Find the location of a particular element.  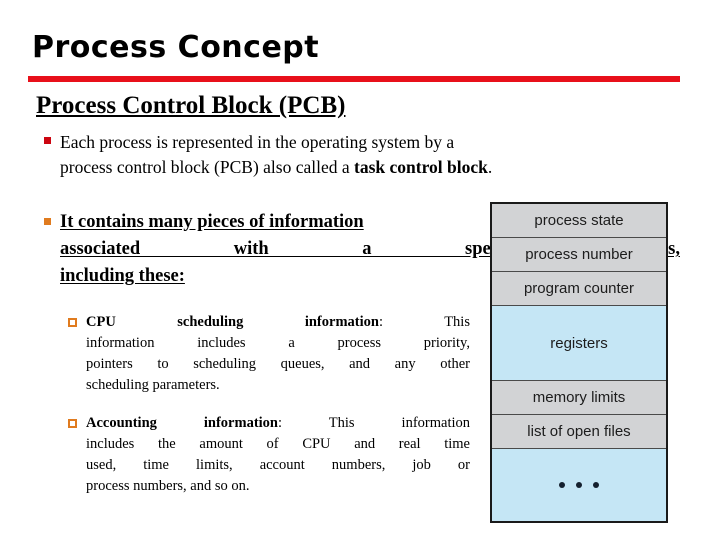

pcb-row-label: process state is located at coordinates (579, 220).